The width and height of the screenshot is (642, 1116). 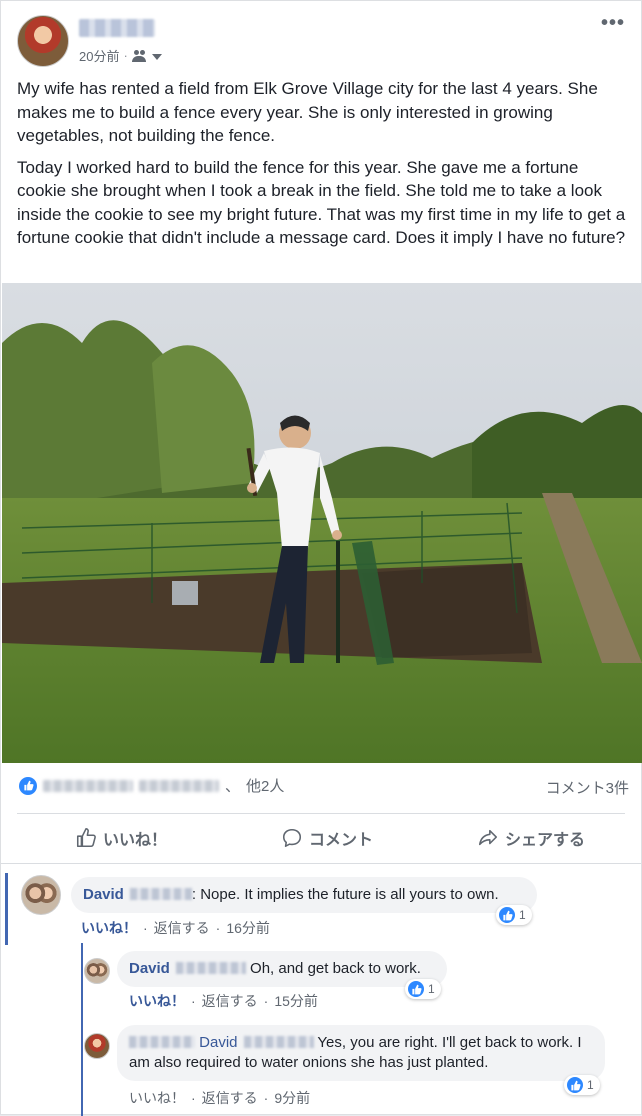 What do you see at coordinates (613, 23) in the screenshot?
I see `more-icon: •••` at bounding box center [613, 23].